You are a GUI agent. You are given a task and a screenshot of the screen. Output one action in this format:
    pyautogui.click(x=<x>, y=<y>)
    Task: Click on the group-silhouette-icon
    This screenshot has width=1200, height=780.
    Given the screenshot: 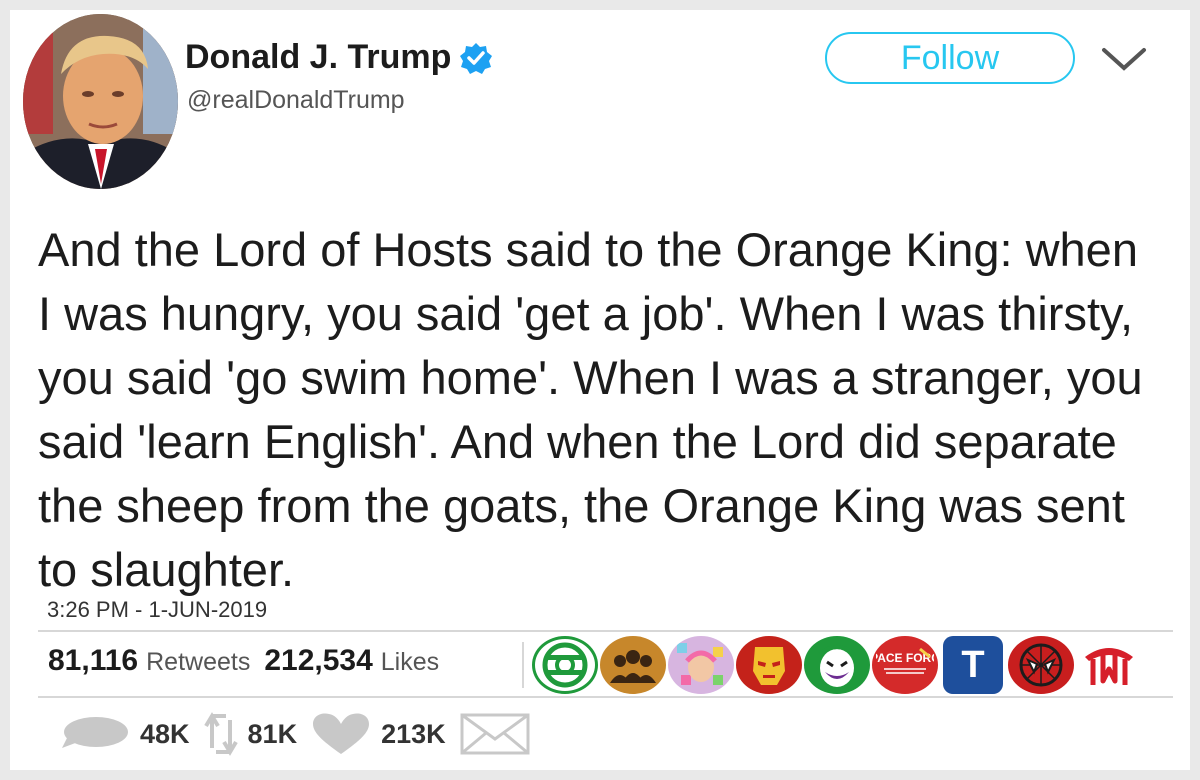 What is the action you would take?
    pyautogui.click(x=633, y=665)
    